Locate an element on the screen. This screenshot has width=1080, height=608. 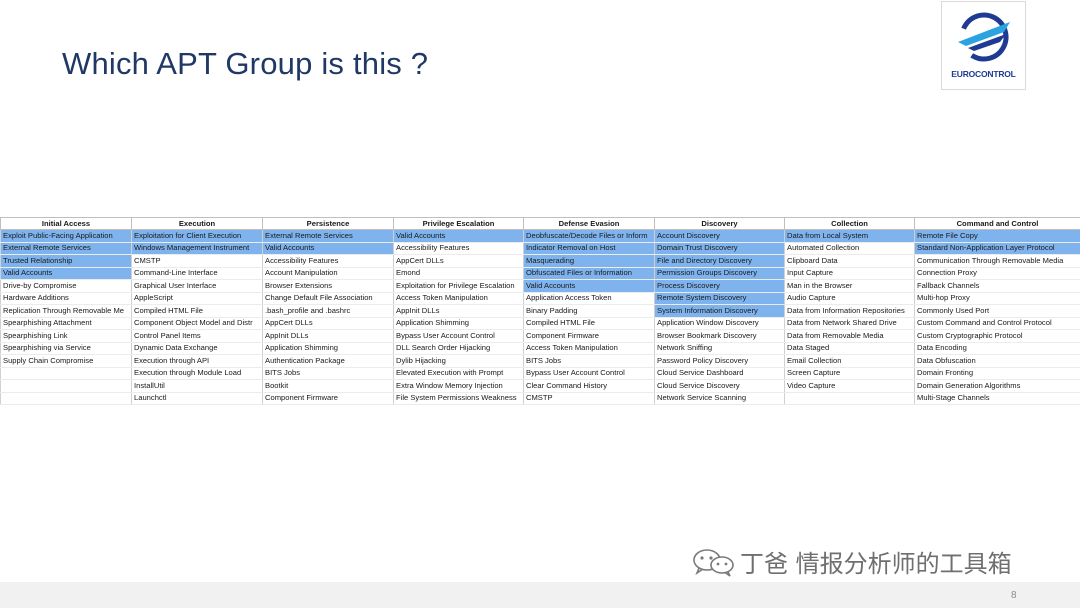
technique-cell: File System Permissions Weakness is located at coordinates (458, 398).